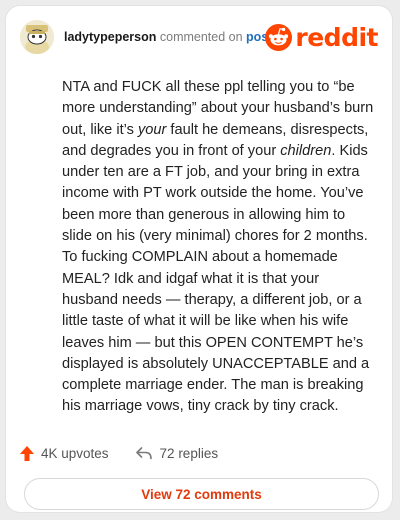 The image size is (400, 520). What do you see at coordinates (75, 453) in the screenshot?
I see `upvote-count: 4K upvotes` at bounding box center [75, 453].